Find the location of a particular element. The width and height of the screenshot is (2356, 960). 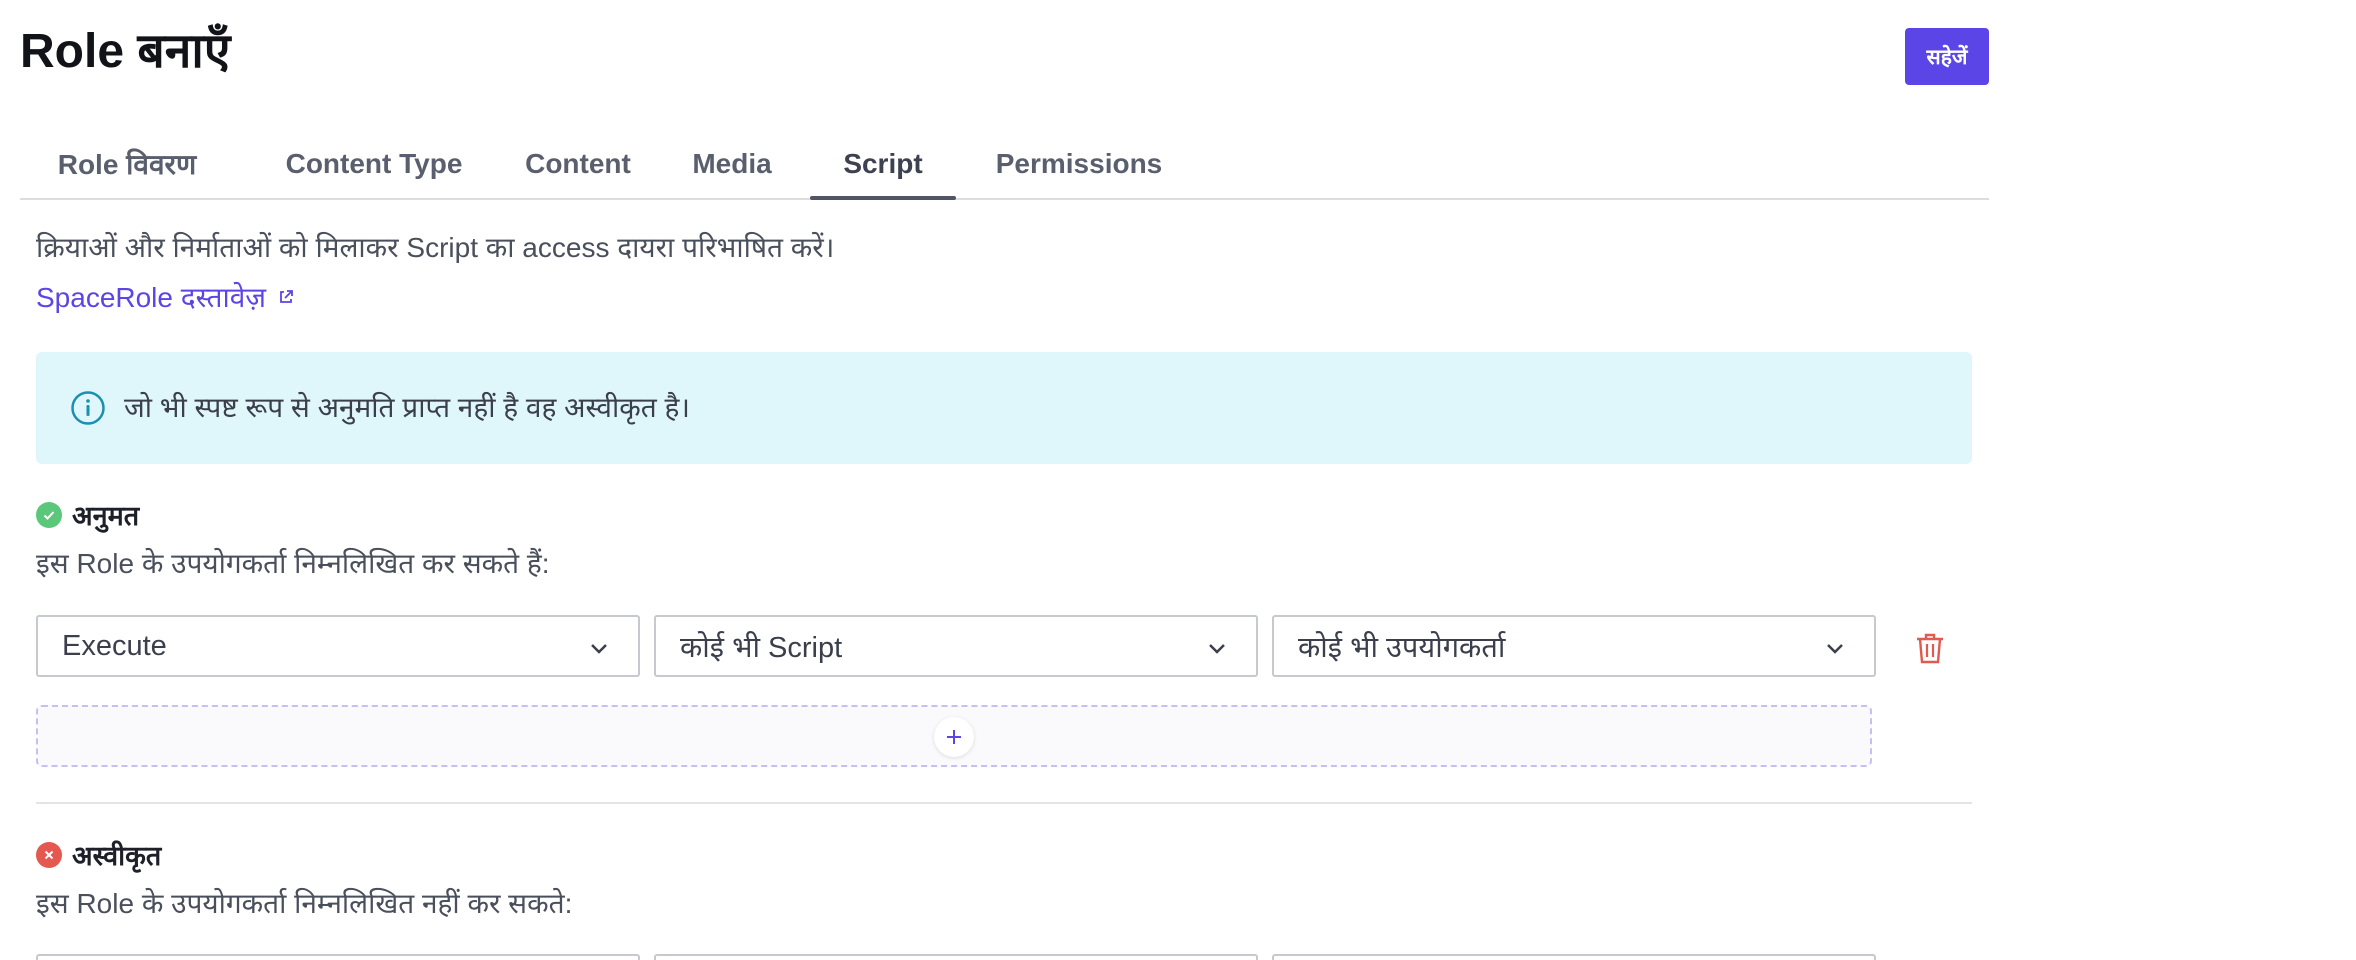

add-circle is located at coordinates (954, 737).